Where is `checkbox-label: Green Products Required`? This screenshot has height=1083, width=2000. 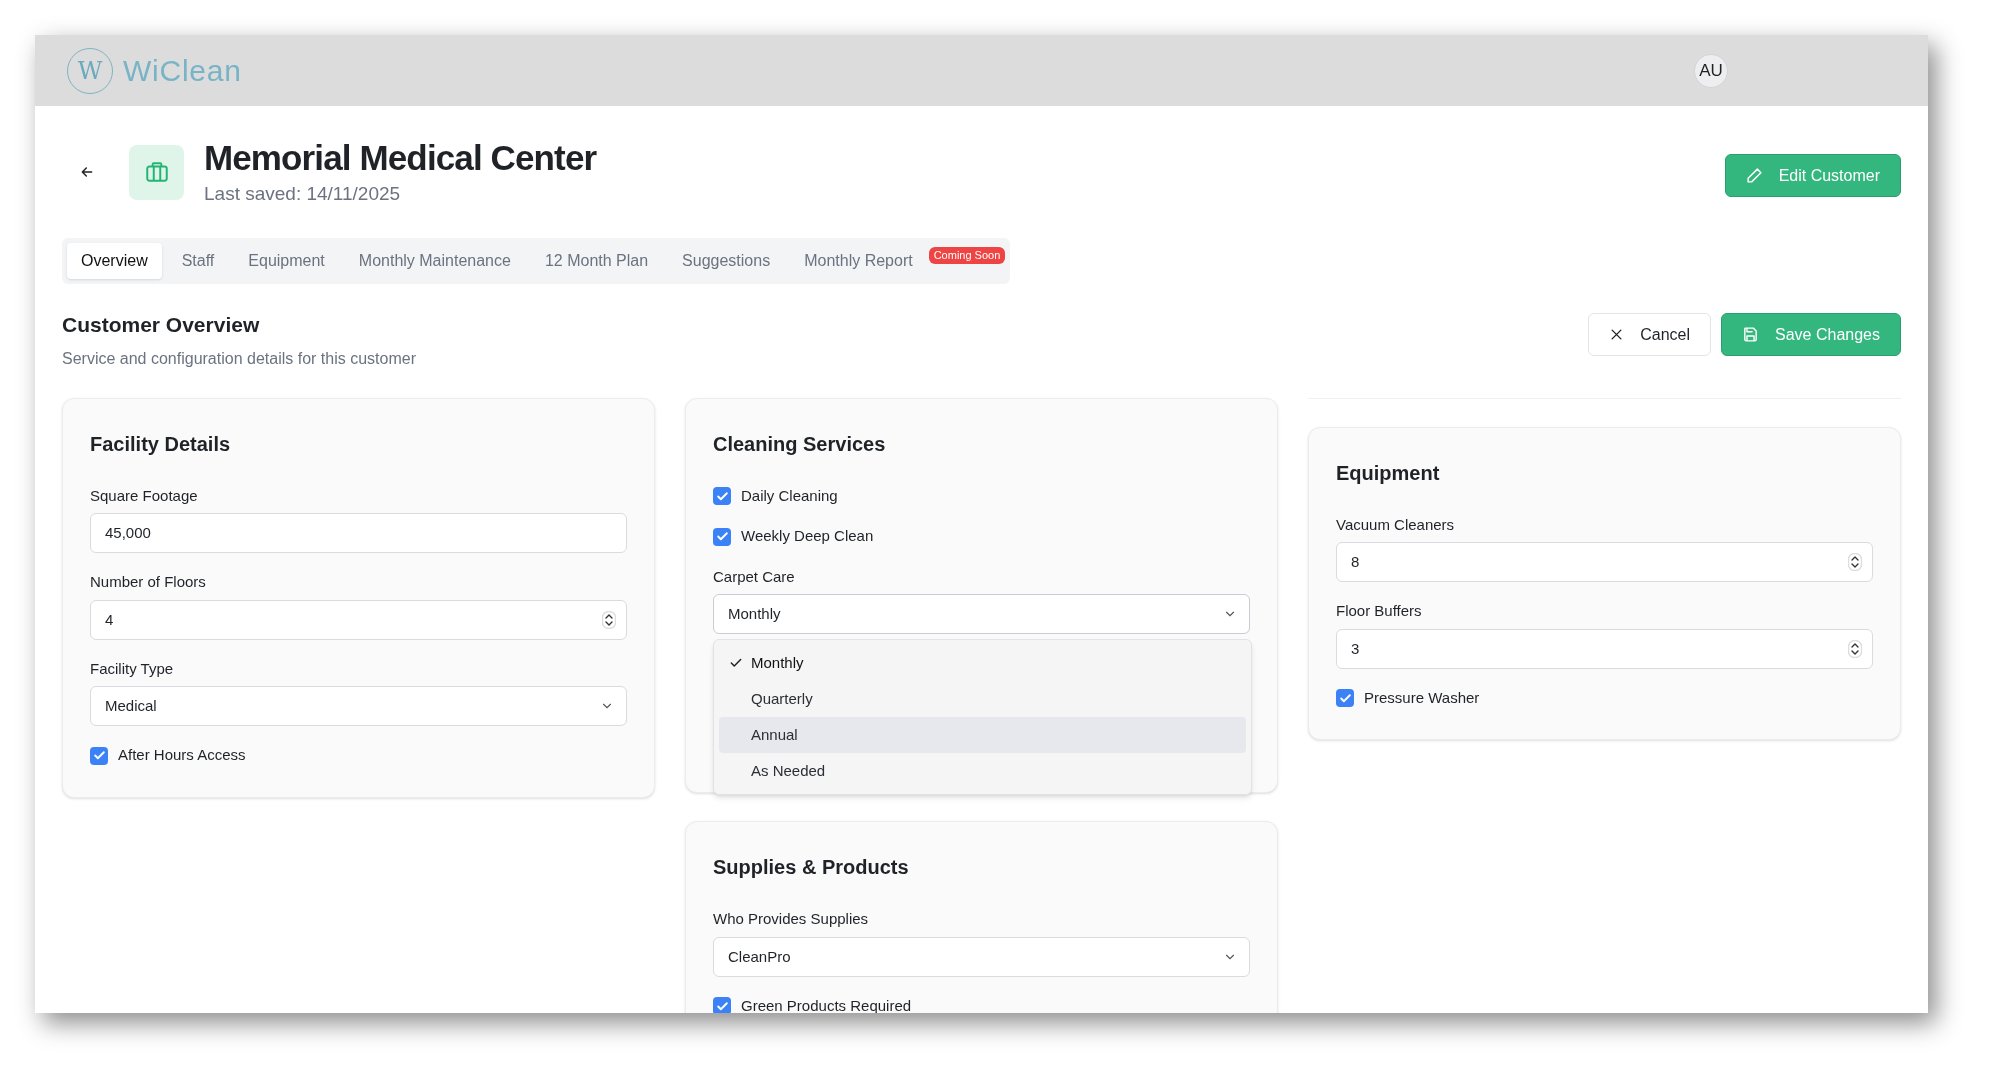
checkbox-label: Green Products Required is located at coordinates (826, 1004).